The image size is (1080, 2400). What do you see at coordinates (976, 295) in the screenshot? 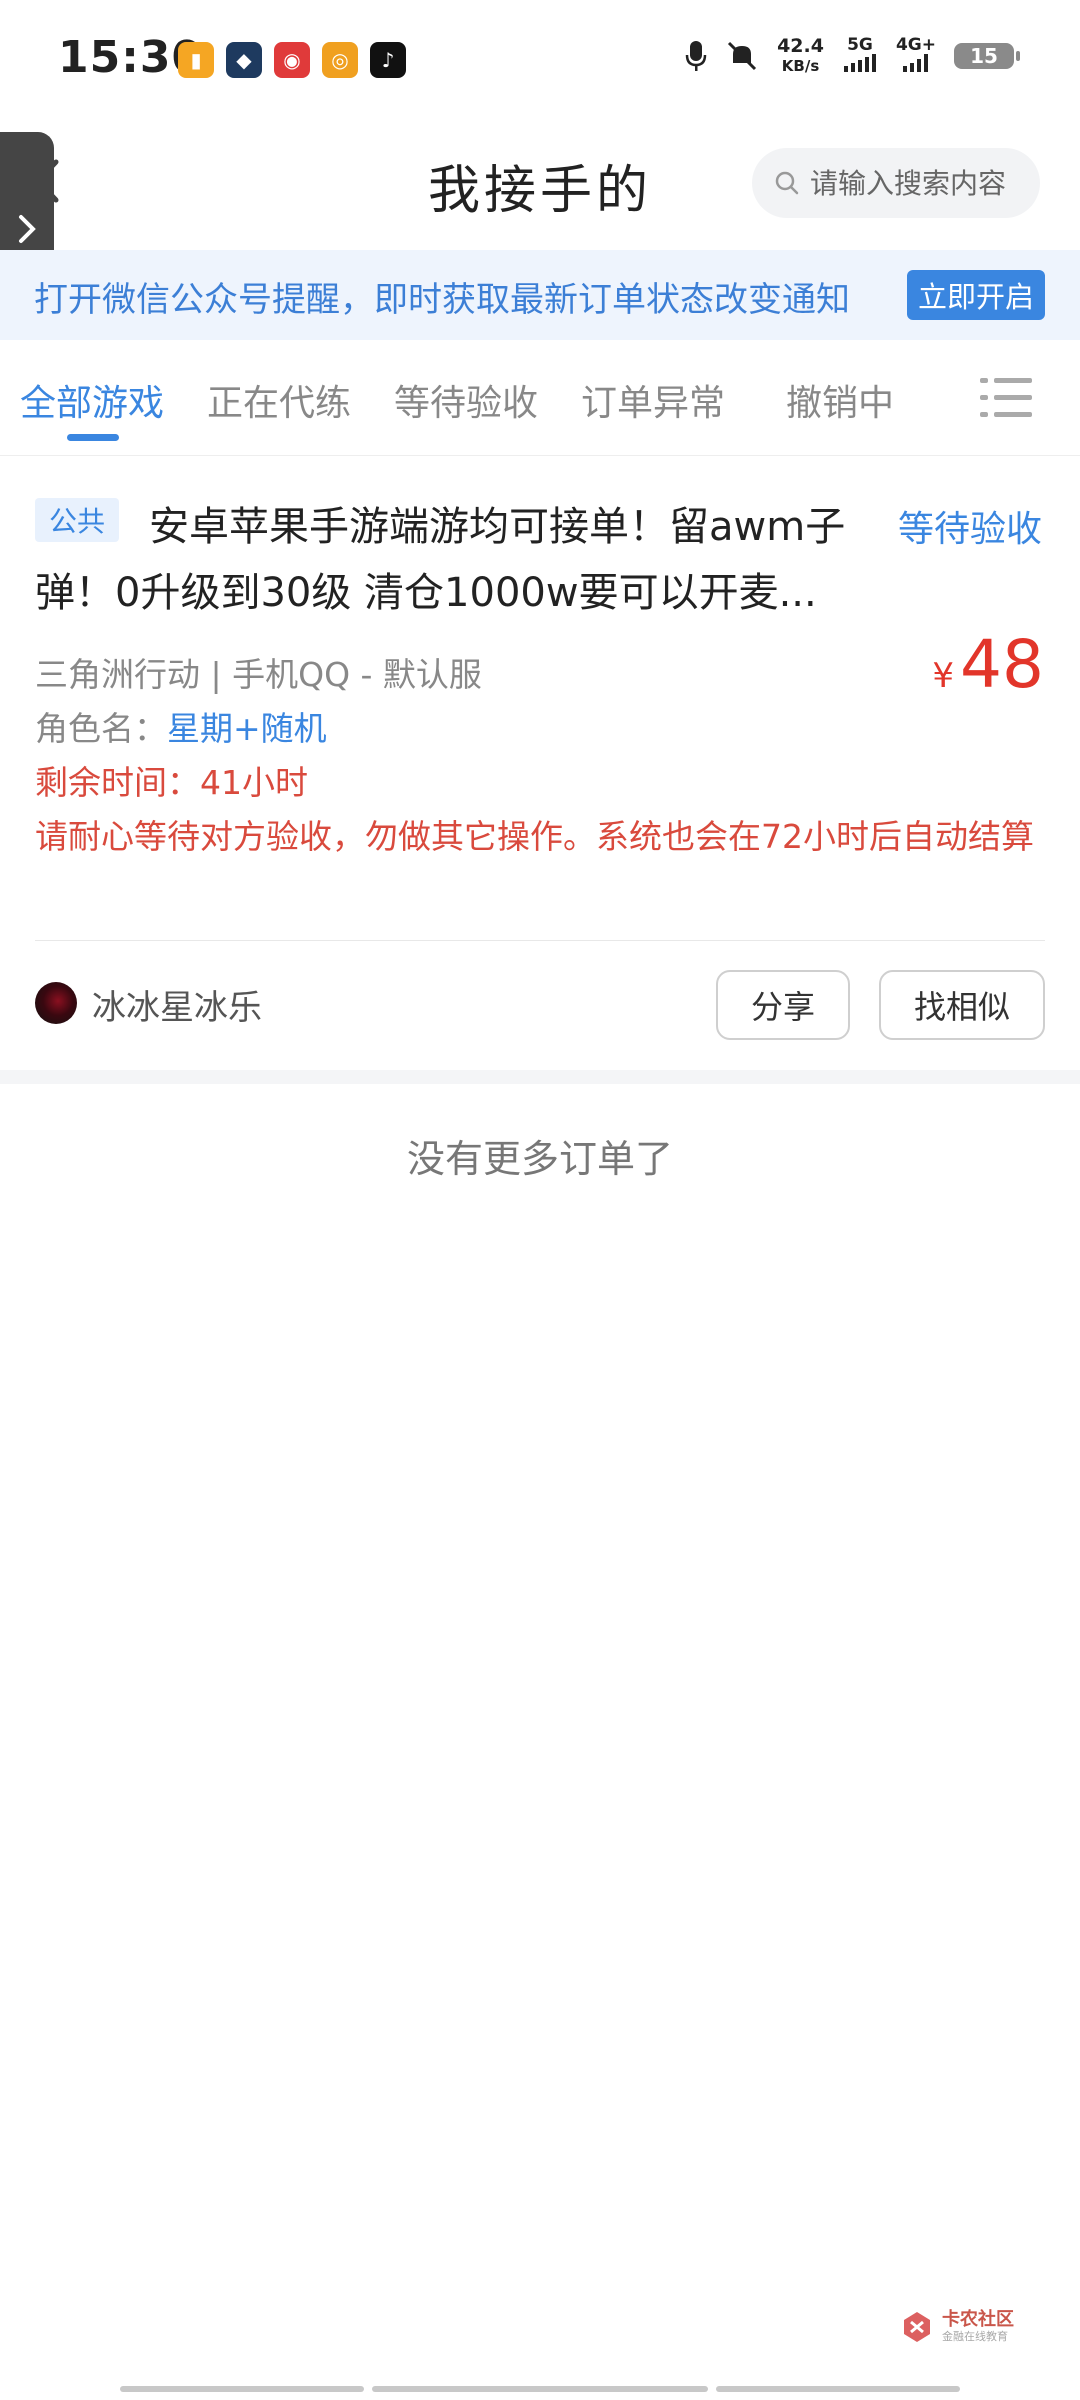
I see `enable-notice-button: 立即开启` at bounding box center [976, 295].